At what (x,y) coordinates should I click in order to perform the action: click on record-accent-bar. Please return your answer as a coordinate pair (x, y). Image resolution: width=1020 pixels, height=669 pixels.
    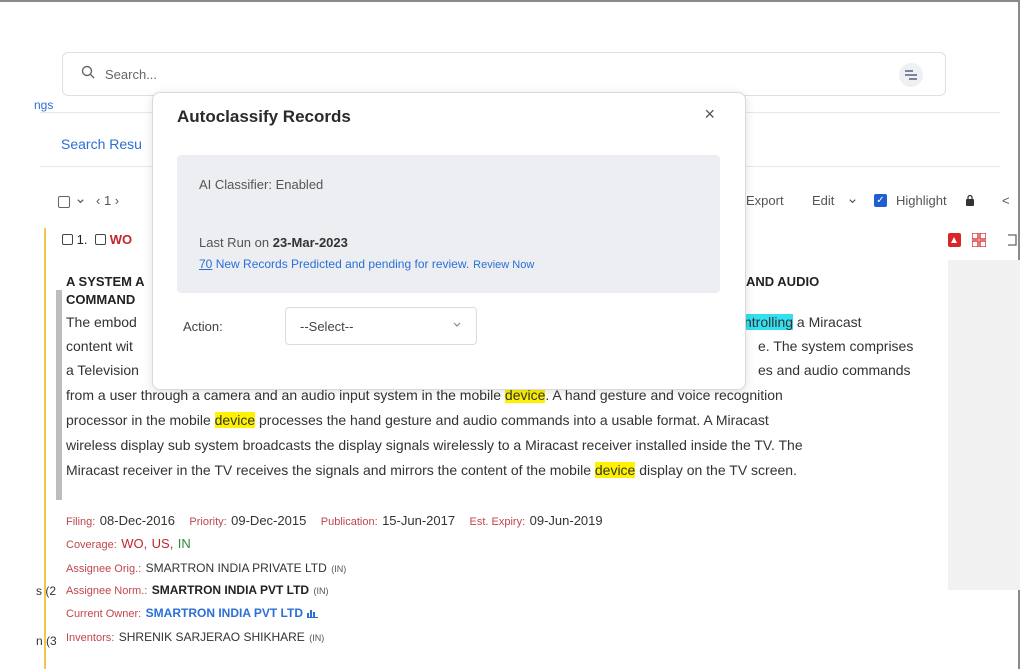
    Looking at the image, I should click on (45, 448).